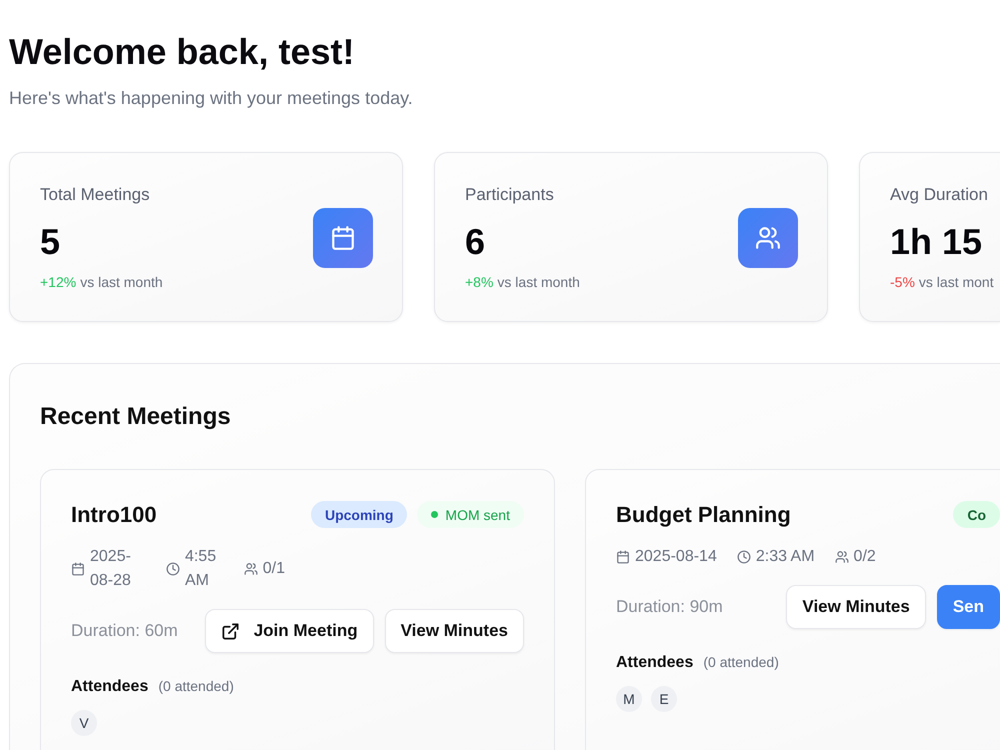 The width and height of the screenshot is (1000, 750). I want to click on stat-label: Participants, so click(509, 195).